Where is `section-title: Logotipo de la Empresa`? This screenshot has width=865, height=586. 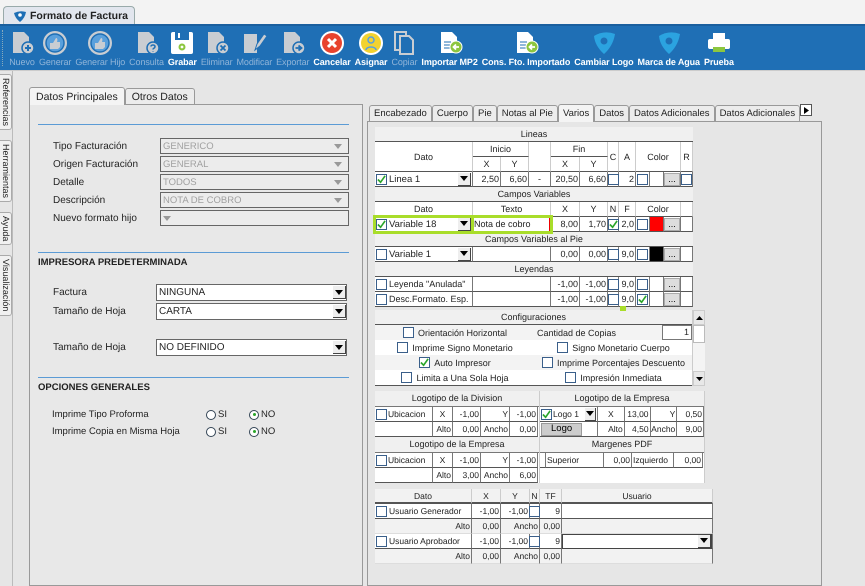 section-title: Logotipo de la Empresa is located at coordinates (622, 399).